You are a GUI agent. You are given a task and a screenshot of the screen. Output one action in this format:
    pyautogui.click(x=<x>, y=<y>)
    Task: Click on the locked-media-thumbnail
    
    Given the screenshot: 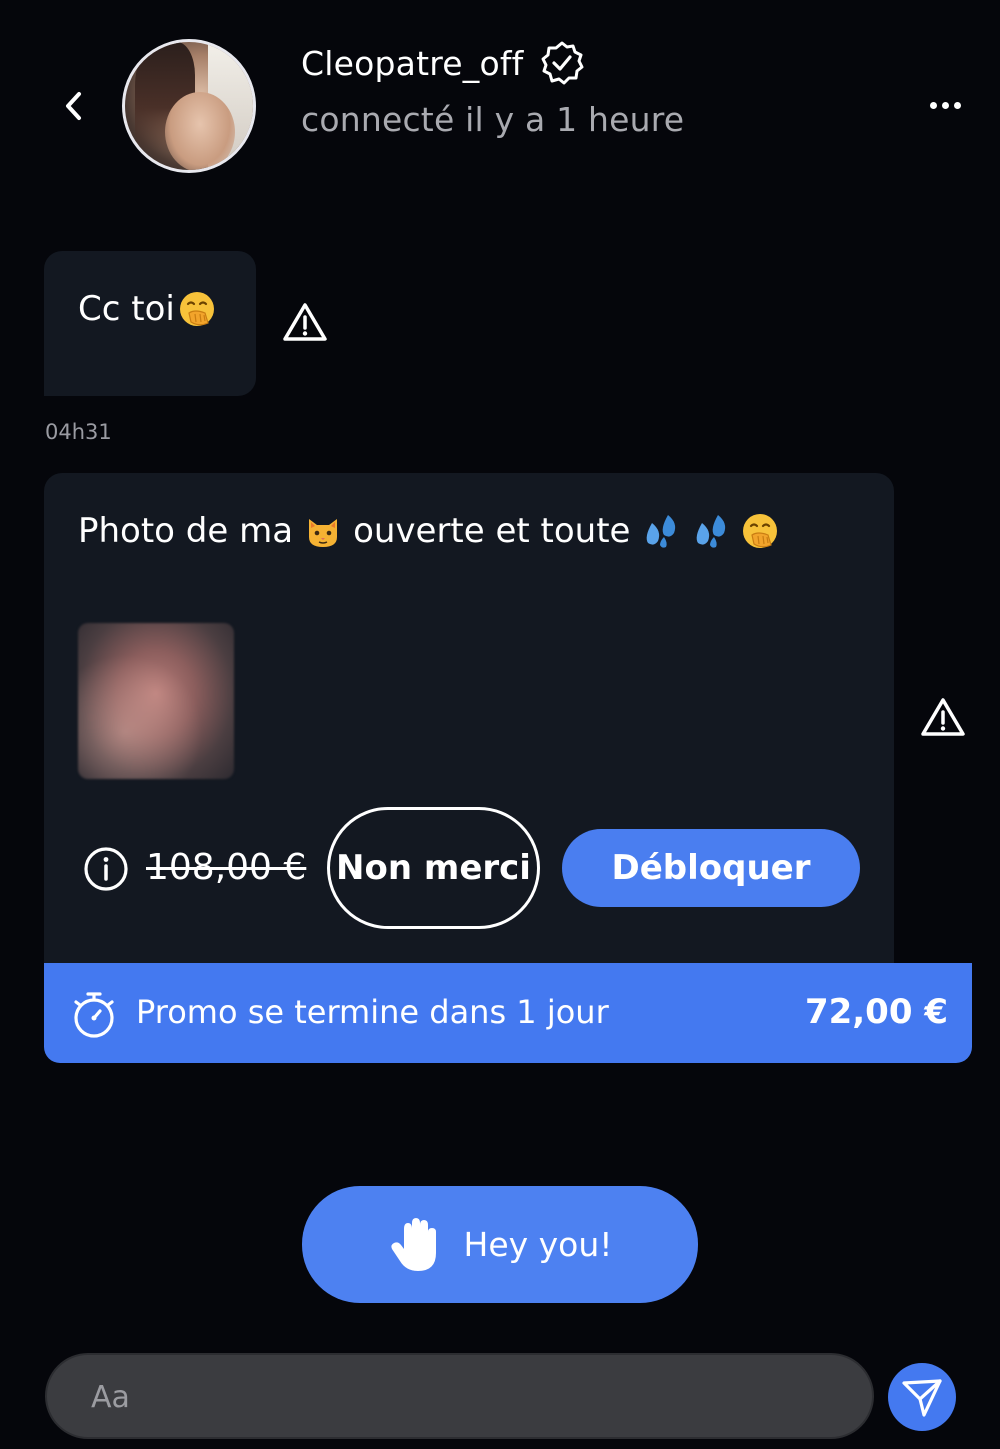 What is the action you would take?
    pyautogui.click(x=156, y=701)
    